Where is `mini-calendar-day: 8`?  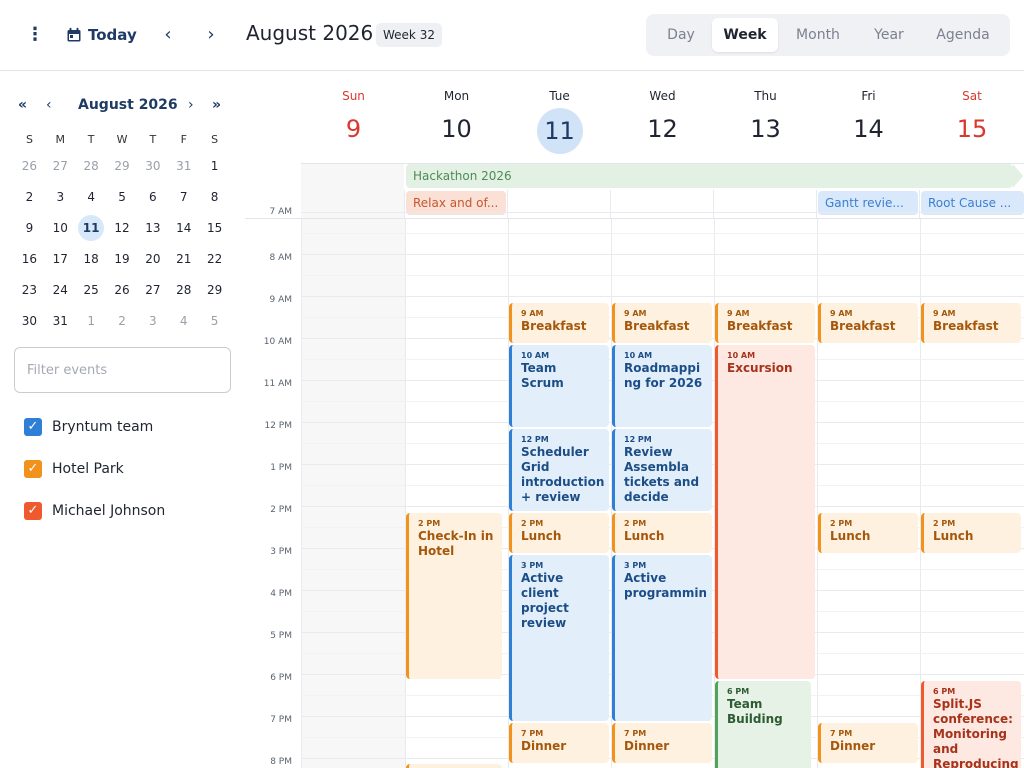
mini-calendar-day: 8 is located at coordinates (214, 197).